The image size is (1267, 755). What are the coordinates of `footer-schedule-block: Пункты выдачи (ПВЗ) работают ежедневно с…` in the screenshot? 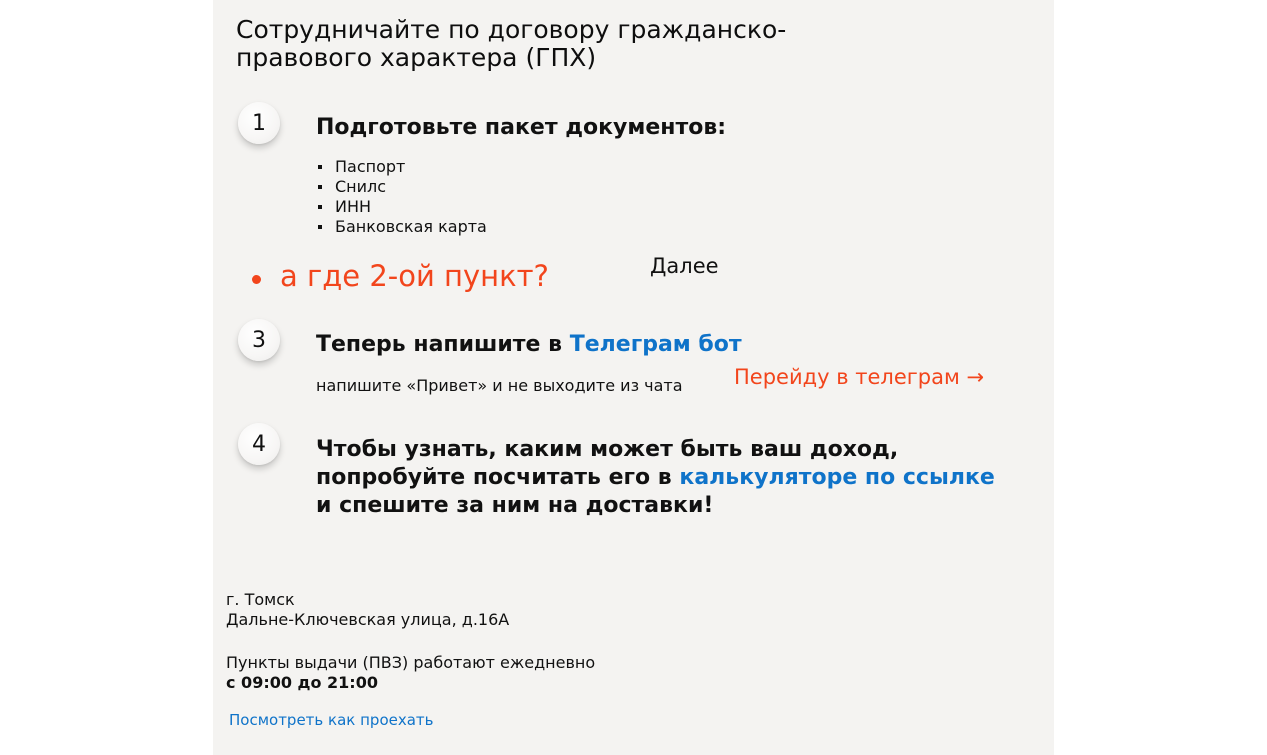 It's located at (410, 673).